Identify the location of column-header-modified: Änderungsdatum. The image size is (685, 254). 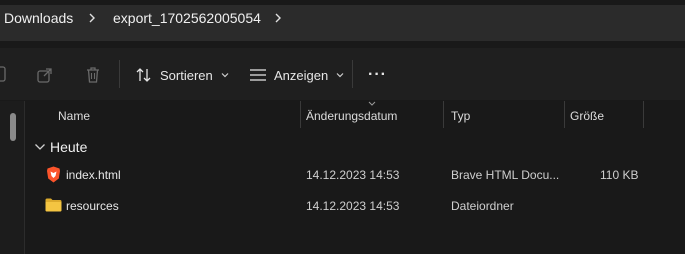
(351, 116).